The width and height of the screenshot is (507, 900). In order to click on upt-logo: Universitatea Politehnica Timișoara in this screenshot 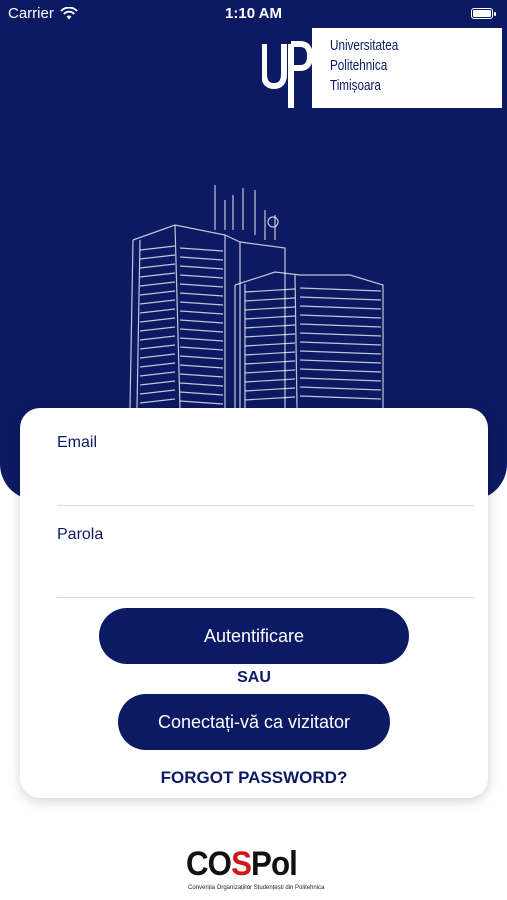, I will do `click(382, 68)`.